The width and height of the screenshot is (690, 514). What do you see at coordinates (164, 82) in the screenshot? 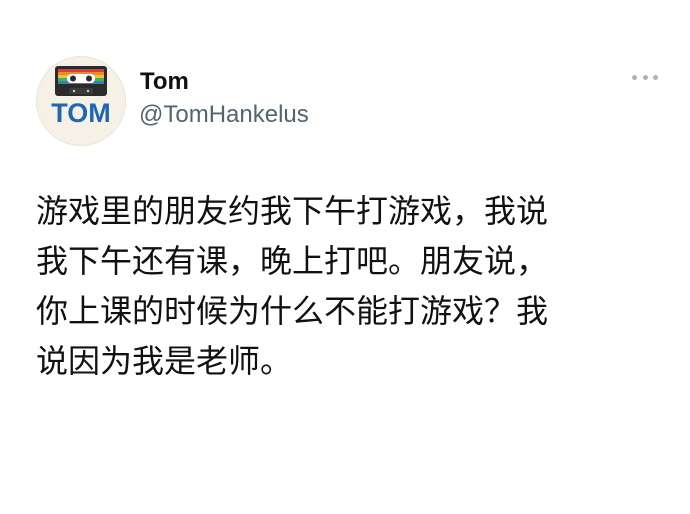
I see `display-name: Tom` at bounding box center [164, 82].